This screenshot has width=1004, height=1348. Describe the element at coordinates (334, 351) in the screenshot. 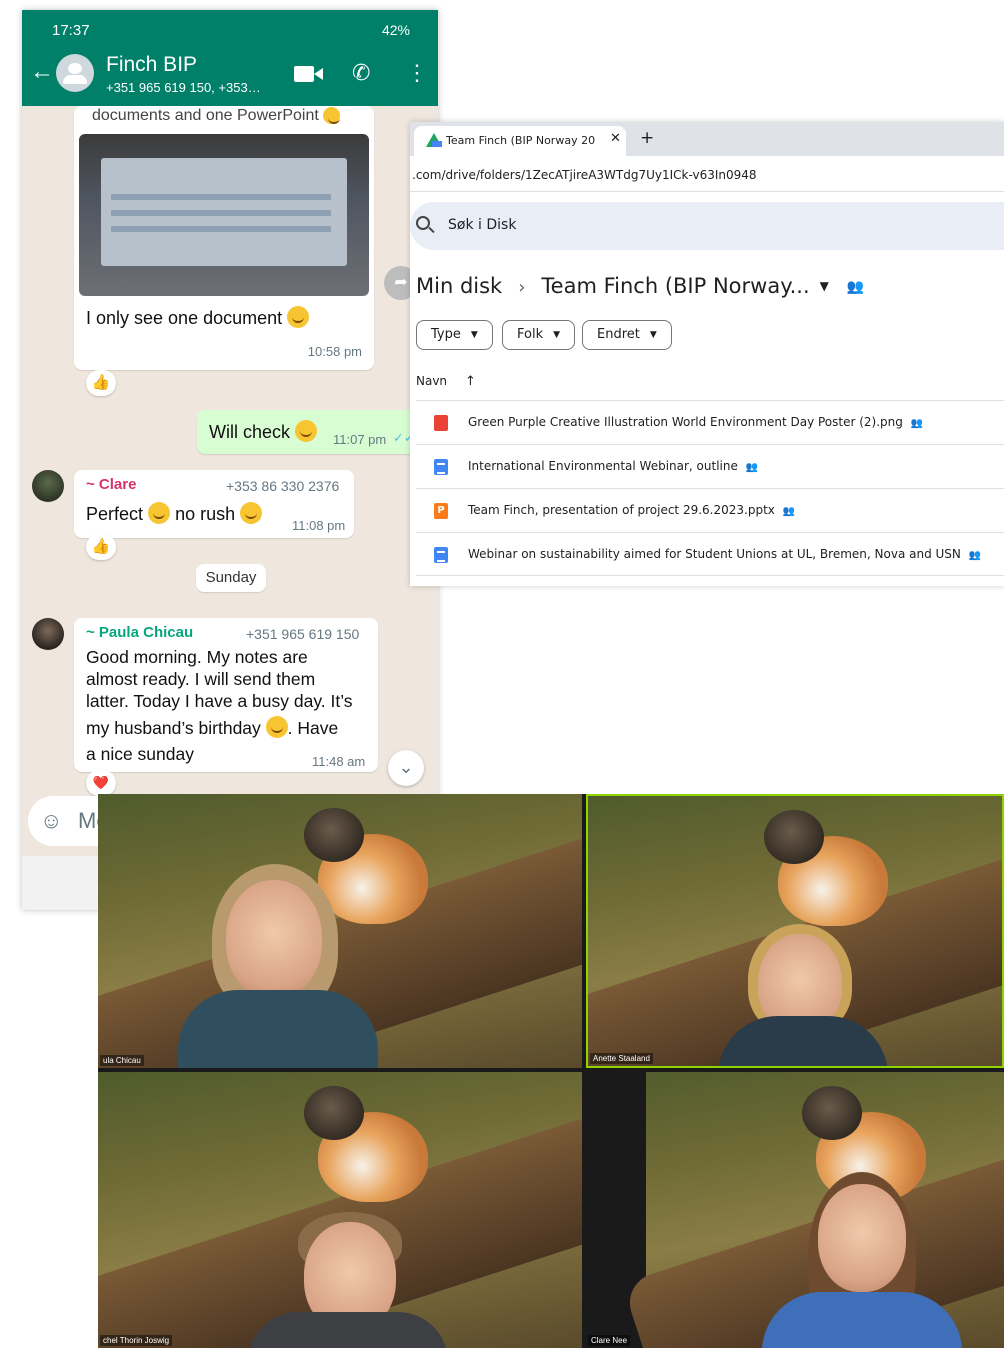

I see `message-time: 10:58 pm` at that location.